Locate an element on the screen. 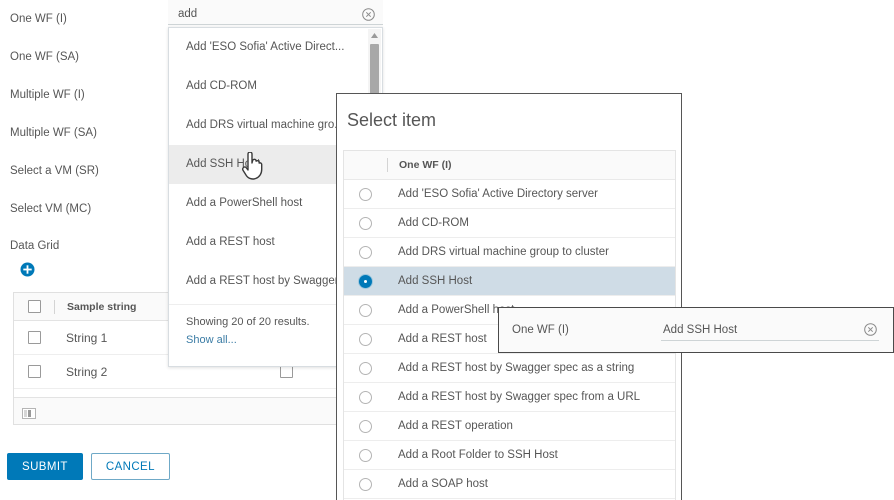  data-grid-label: Data Grid is located at coordinates (35, 246).